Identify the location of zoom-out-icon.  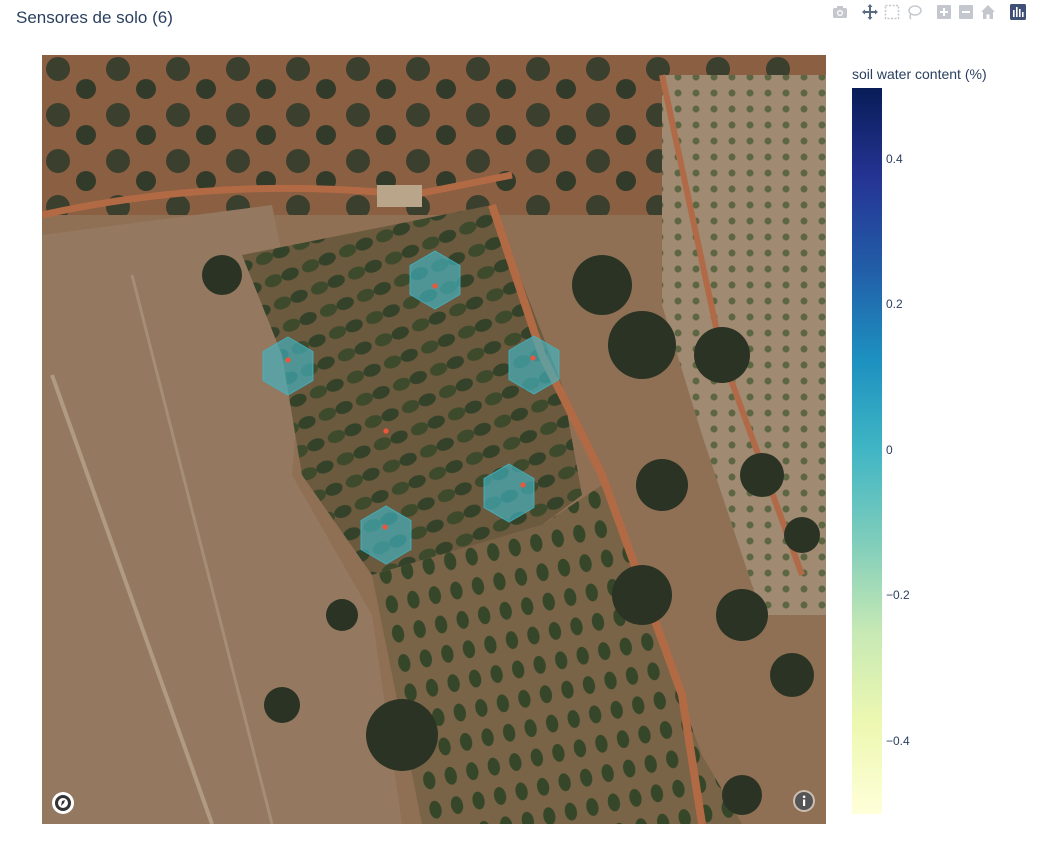
(966, 12).